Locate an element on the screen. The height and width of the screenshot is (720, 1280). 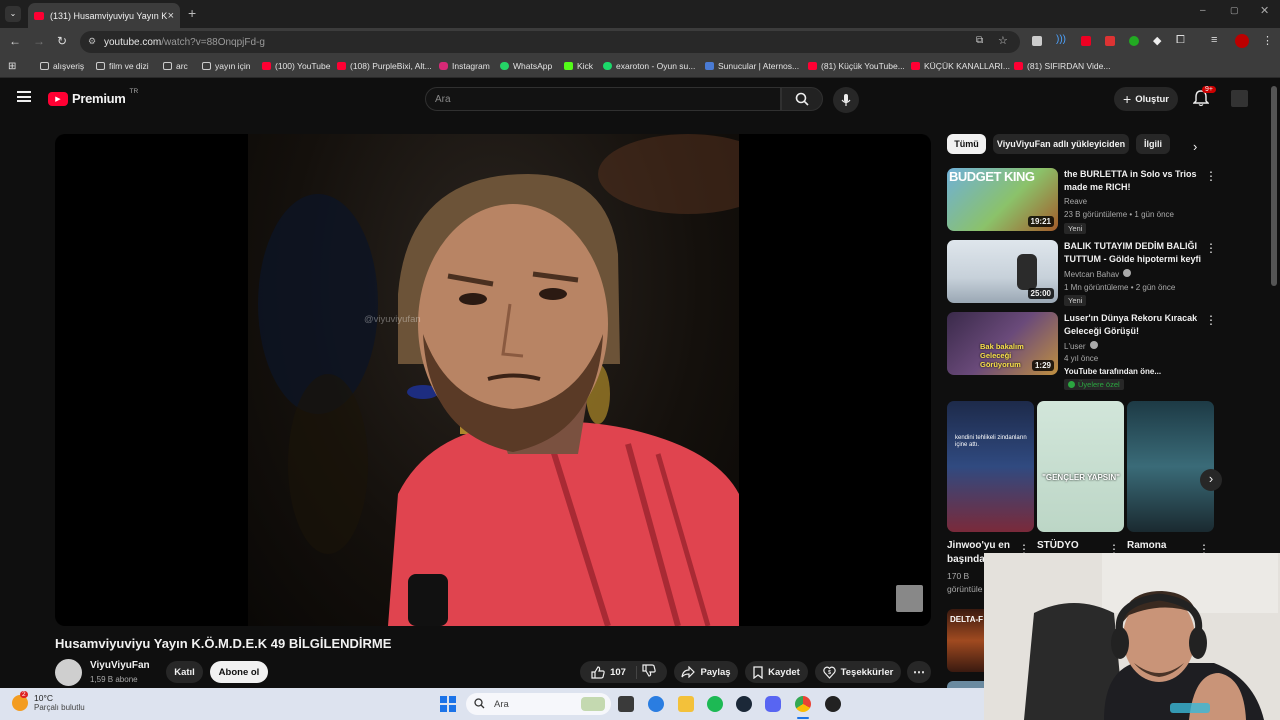
extension-tweaks-icon is located at coordinates (1110, 41).